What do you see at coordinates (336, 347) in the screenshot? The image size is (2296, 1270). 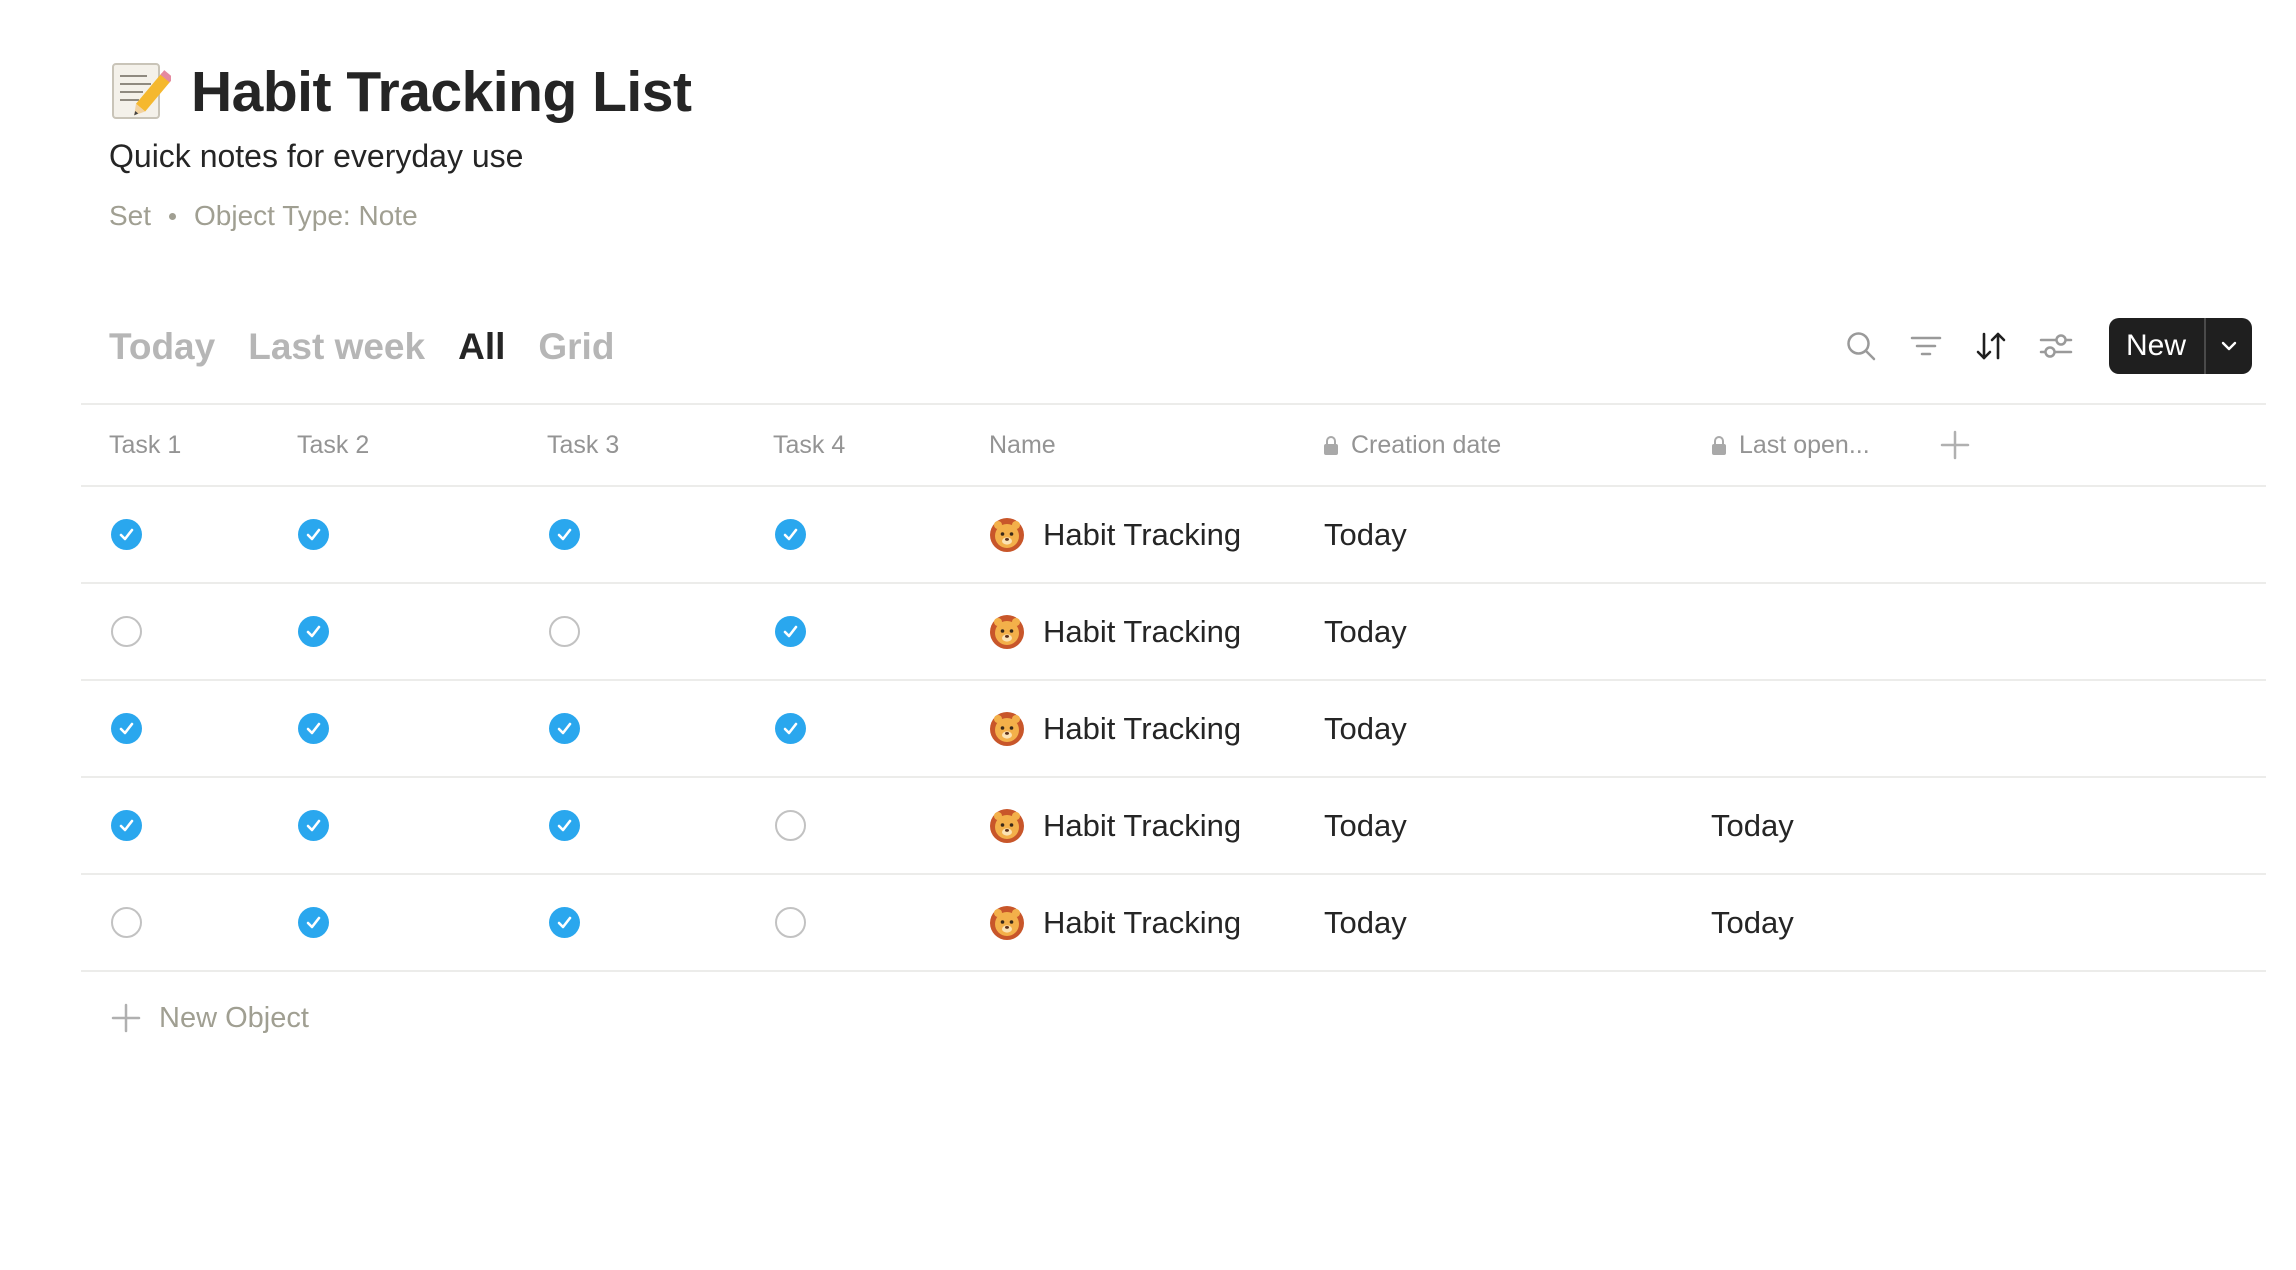 I see `tab-last-week: Last week` at bounding box center [336, 347].